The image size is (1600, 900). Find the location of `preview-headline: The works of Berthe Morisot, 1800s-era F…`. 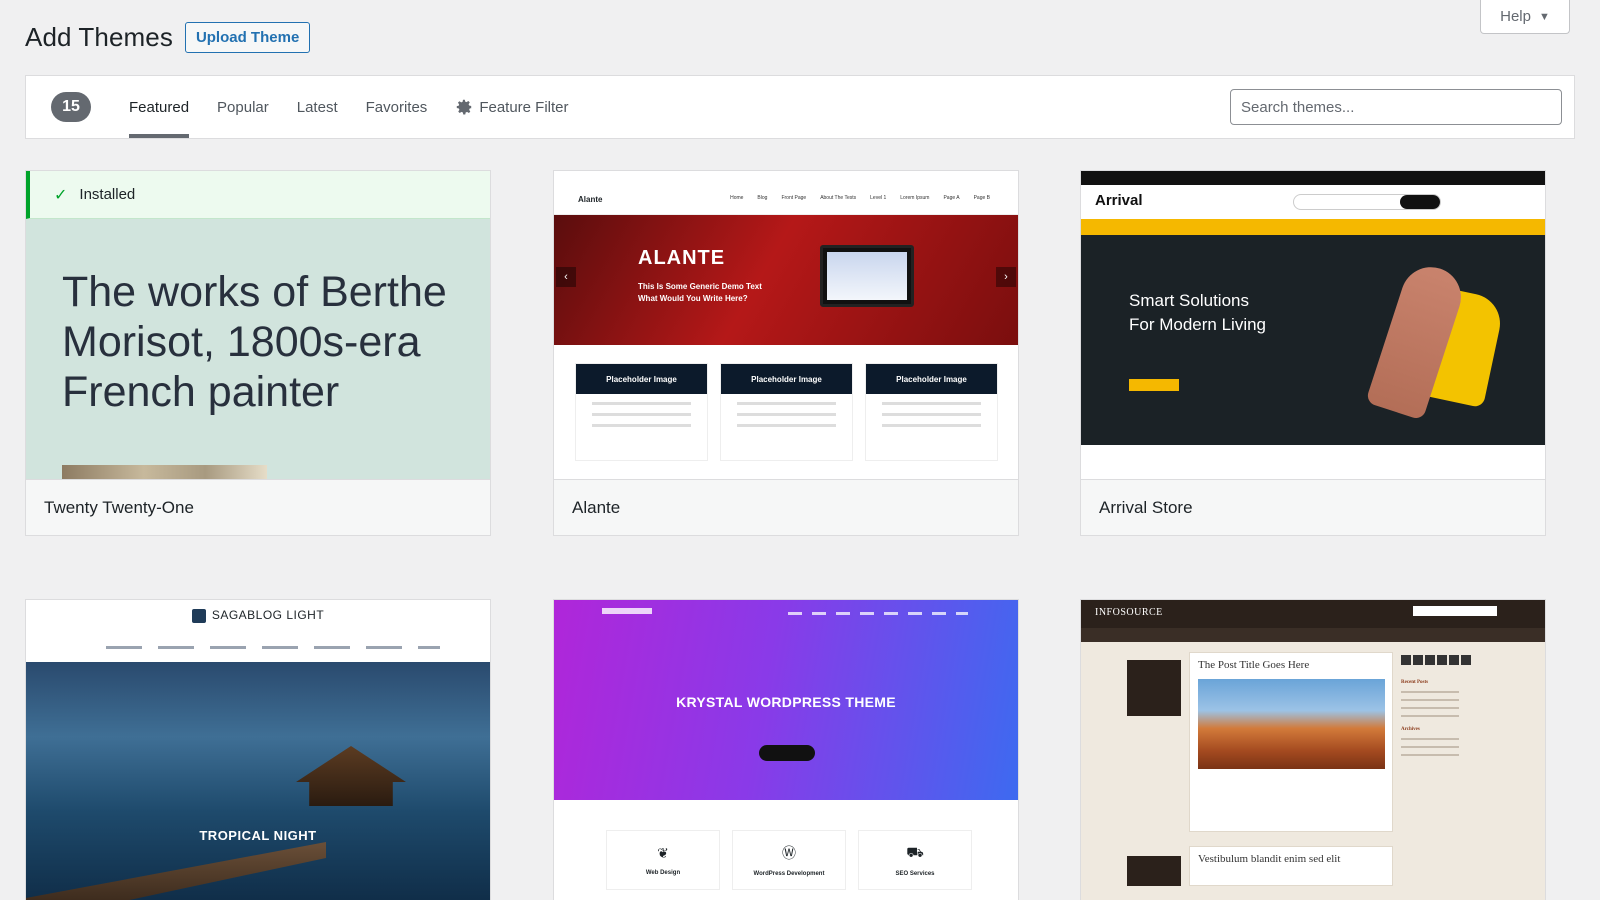

preview-headline: The works of Berthe Morisot, 1800s-era F… is located at coordinates (254, 342).